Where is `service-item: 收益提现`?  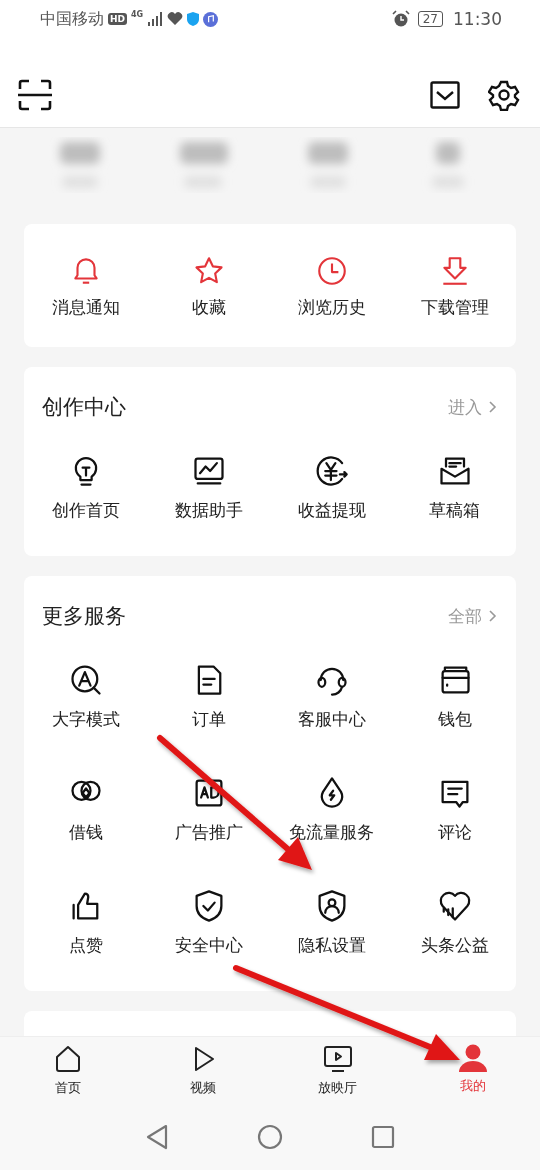 service-item: 收益提现 is located at coordinates (331, 487).